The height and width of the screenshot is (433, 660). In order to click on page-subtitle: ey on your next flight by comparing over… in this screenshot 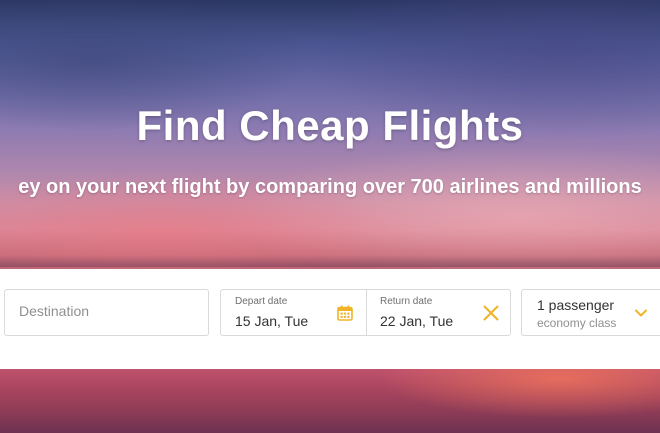, I will do `click(330, 187)`.